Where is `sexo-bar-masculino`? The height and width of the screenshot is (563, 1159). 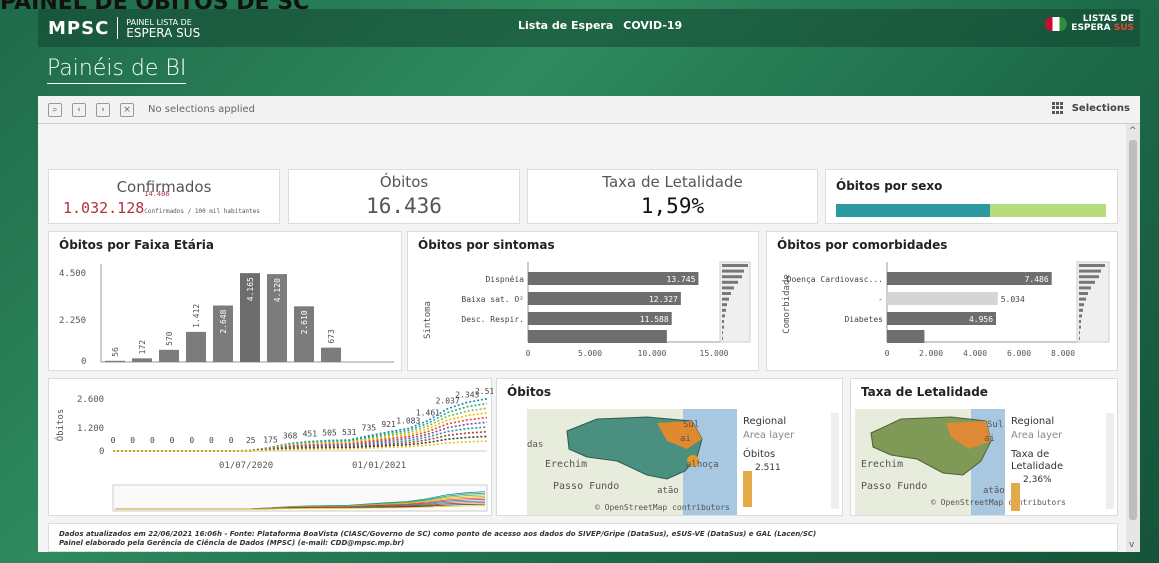
sexo-bar-masculino is located at coordinates (913, 210).